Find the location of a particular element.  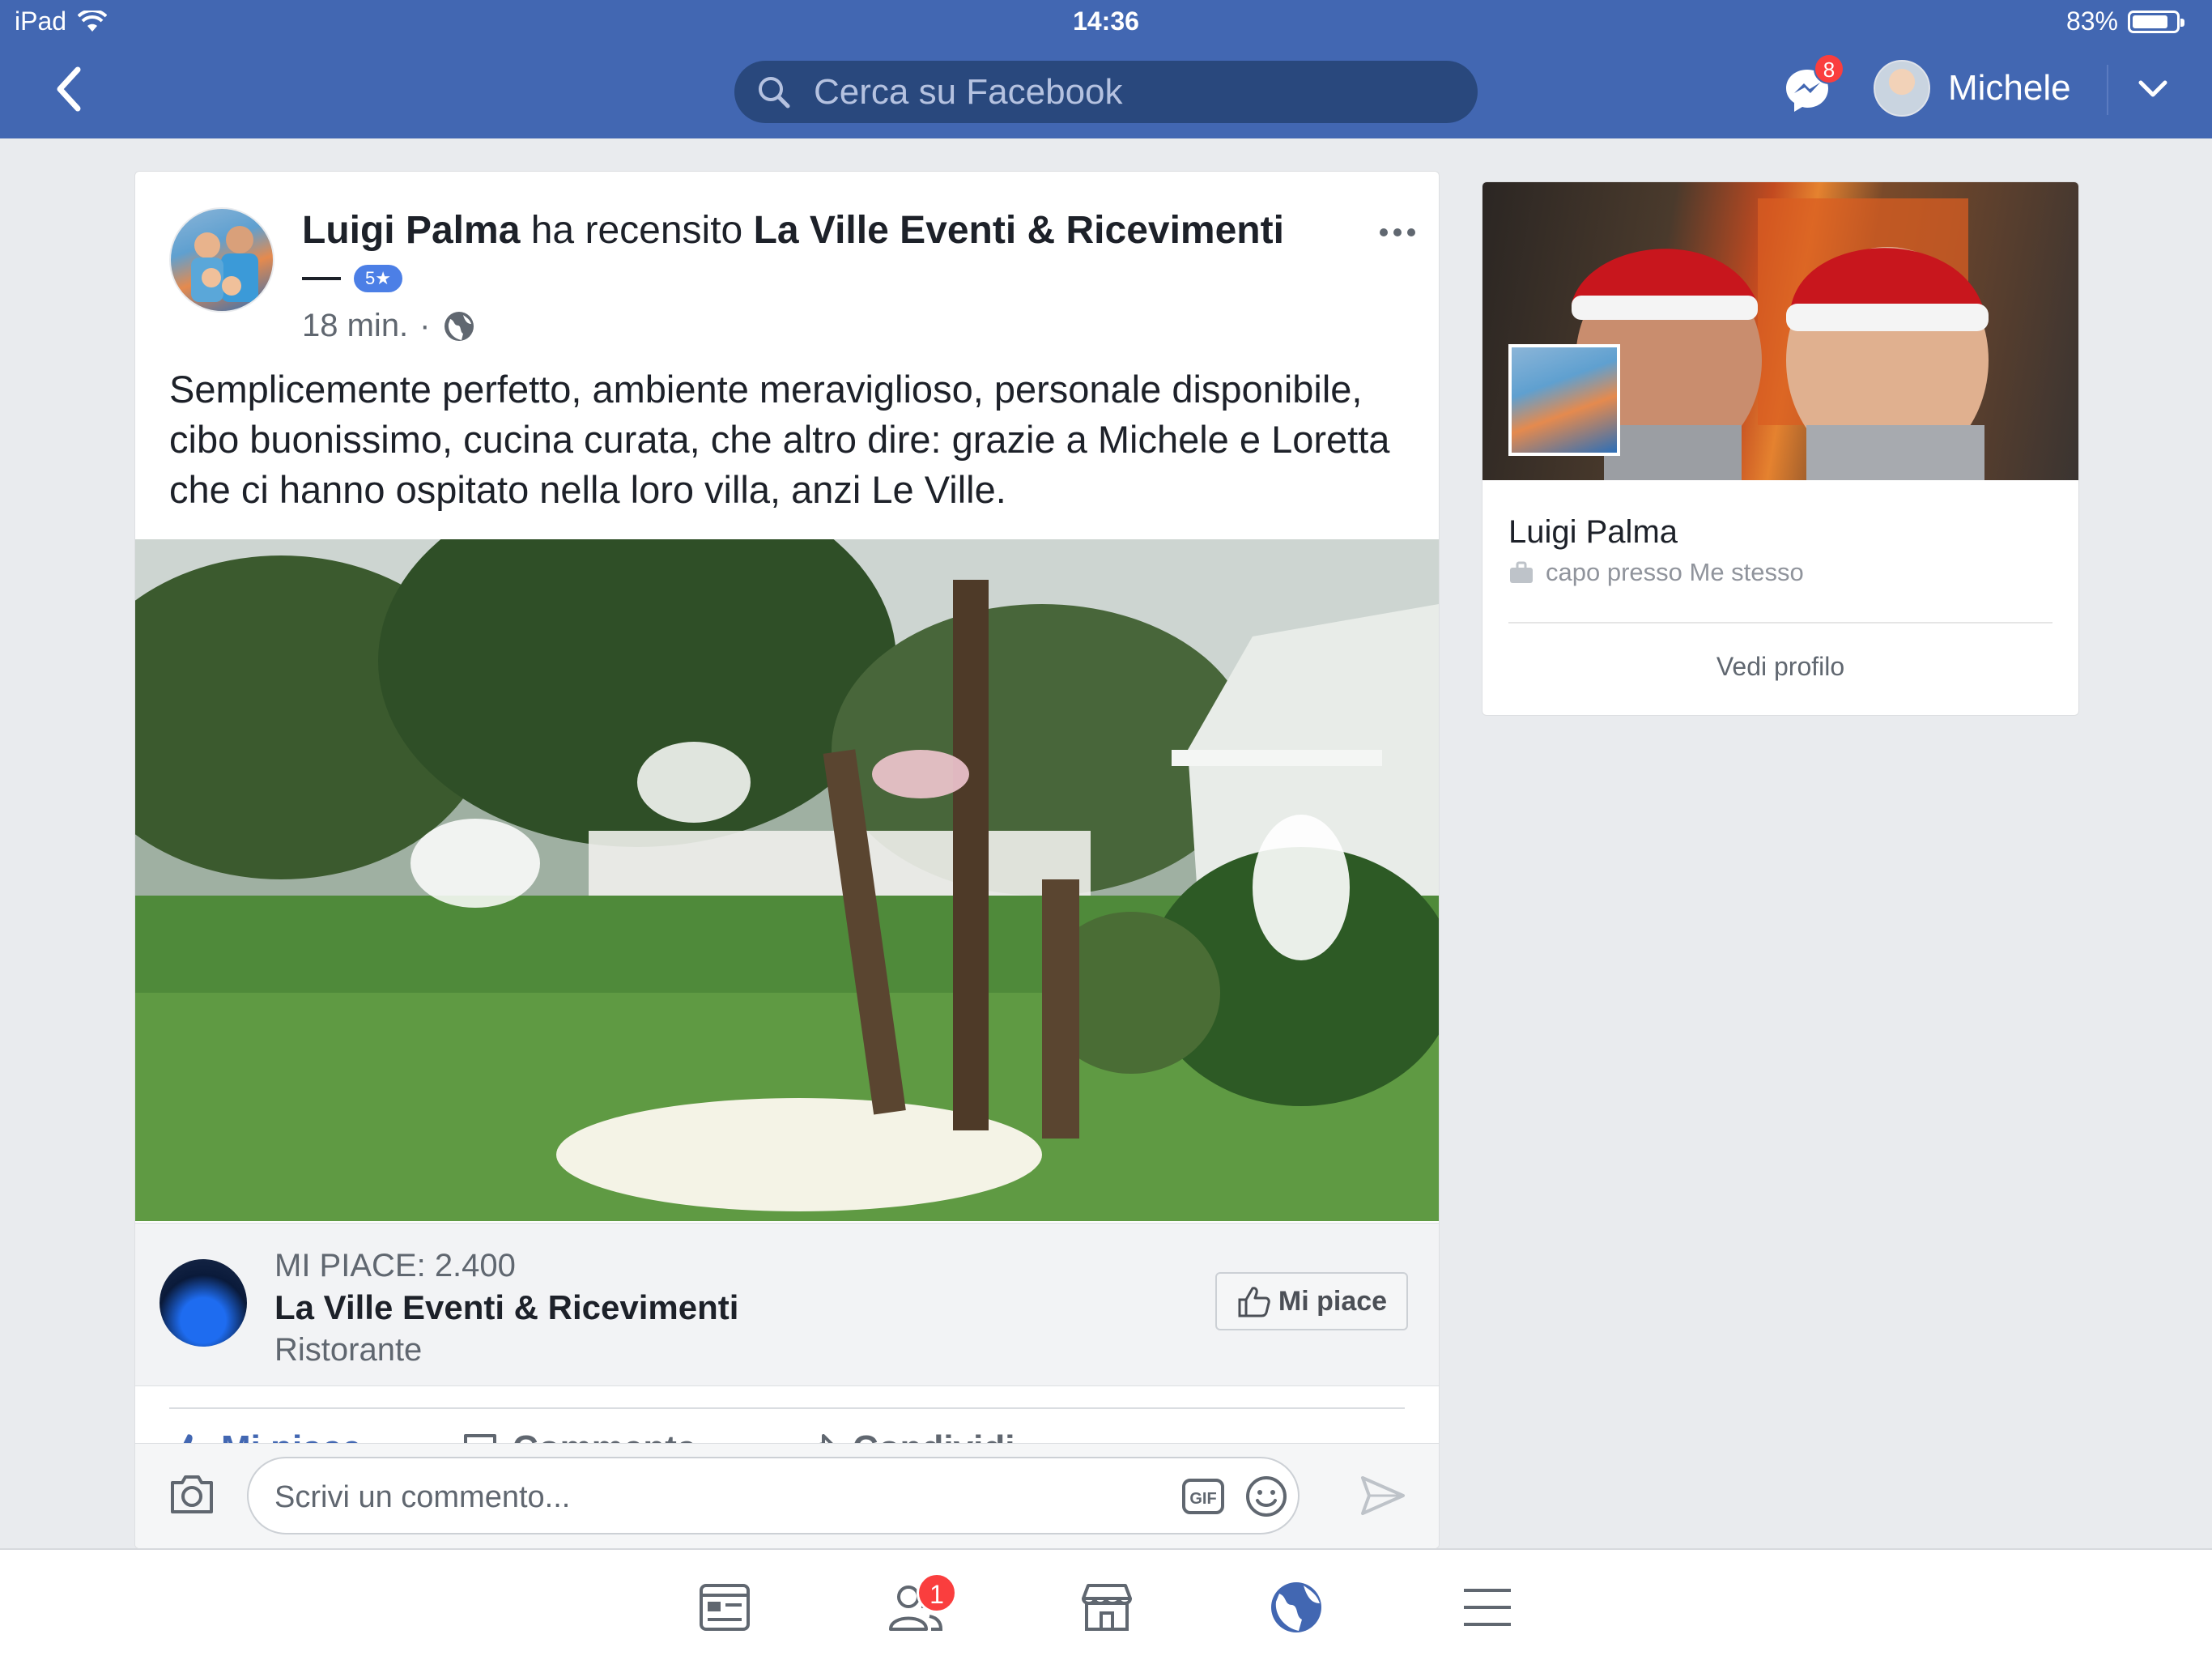

like-page-label: Mi piace is located at coordinates (1333, 1301).